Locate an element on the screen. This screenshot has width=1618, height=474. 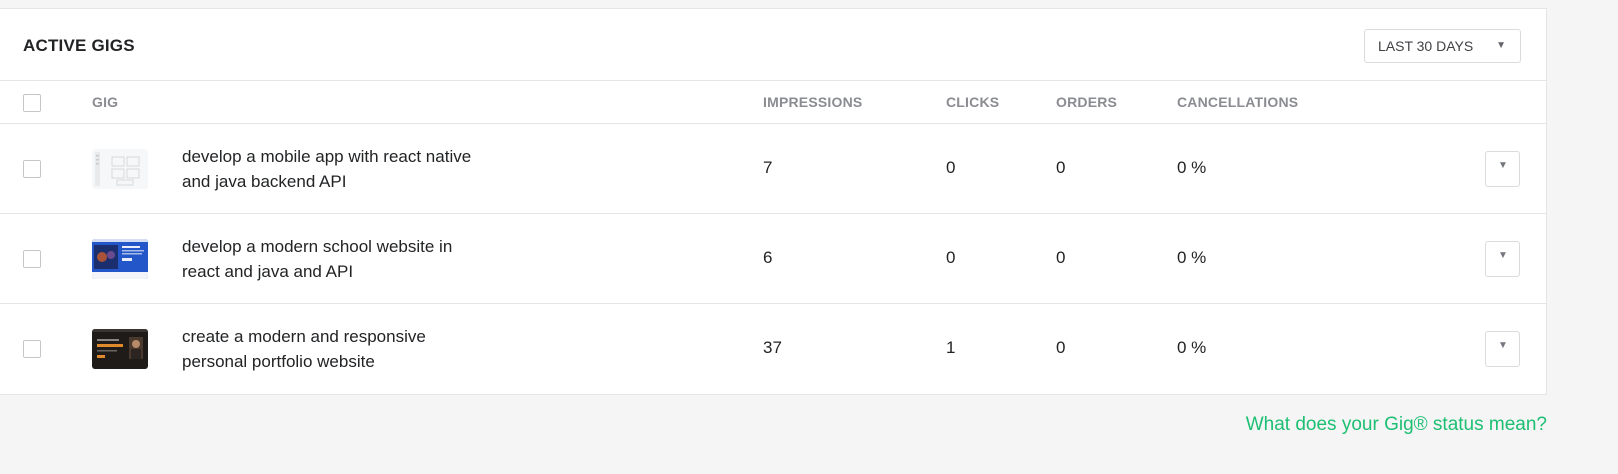
blue-website-thumbnail-icon is located at coordinates (120, 259).